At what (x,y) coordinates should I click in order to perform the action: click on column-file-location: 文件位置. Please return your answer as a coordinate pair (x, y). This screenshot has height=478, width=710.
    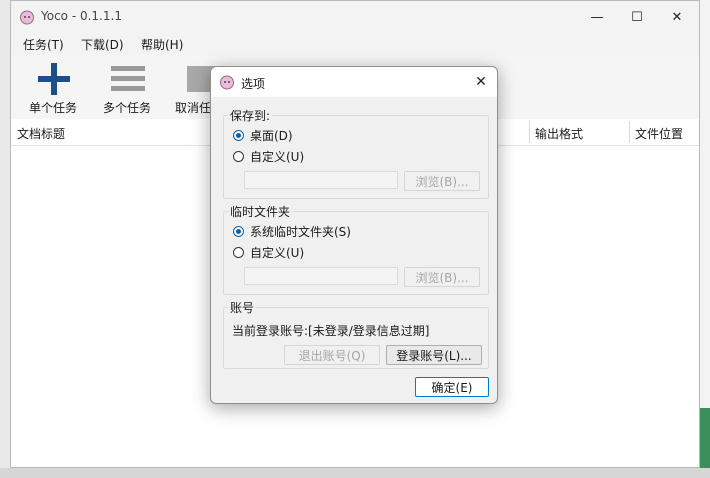
    Looking at the image, I should click on (659, 133).